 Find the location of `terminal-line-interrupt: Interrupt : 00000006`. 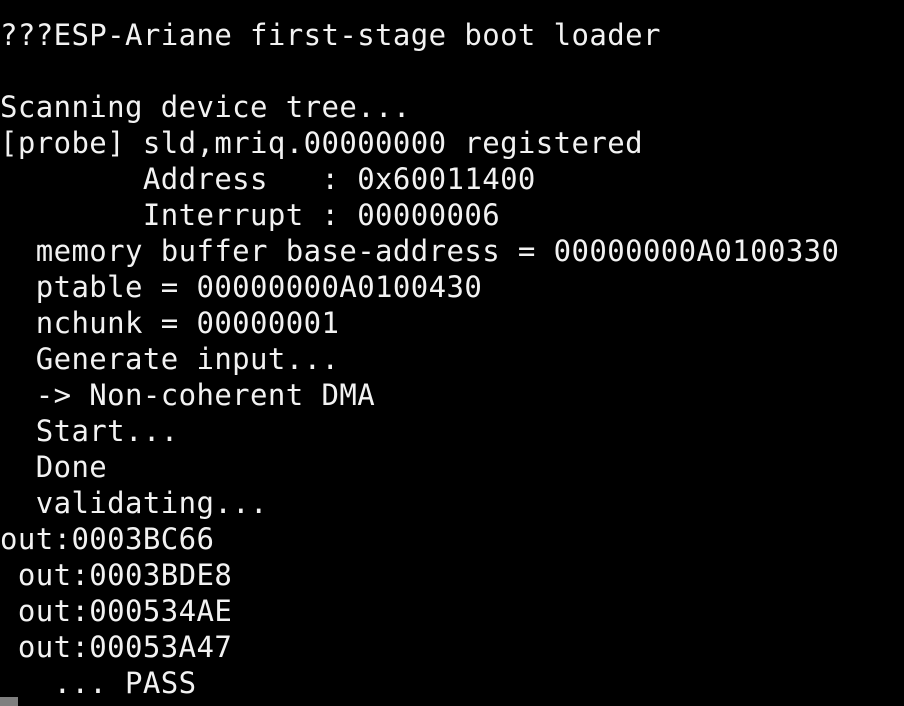

terminal-line-interrupt: Interrupt : 00000006 is located at coordinates (250, 215).